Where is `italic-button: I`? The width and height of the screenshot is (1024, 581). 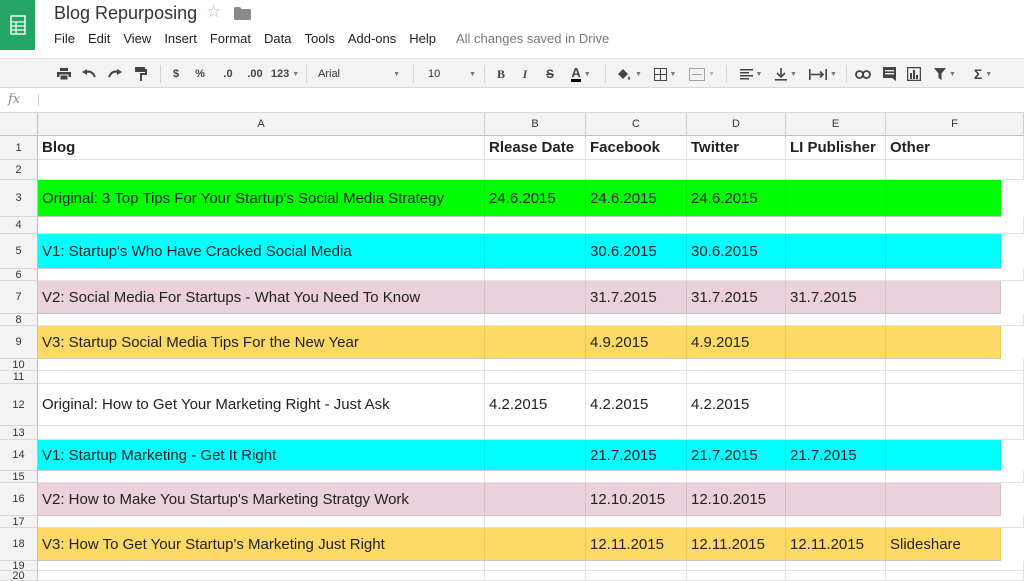 italic-button: I is located at coordinates (525, 74).